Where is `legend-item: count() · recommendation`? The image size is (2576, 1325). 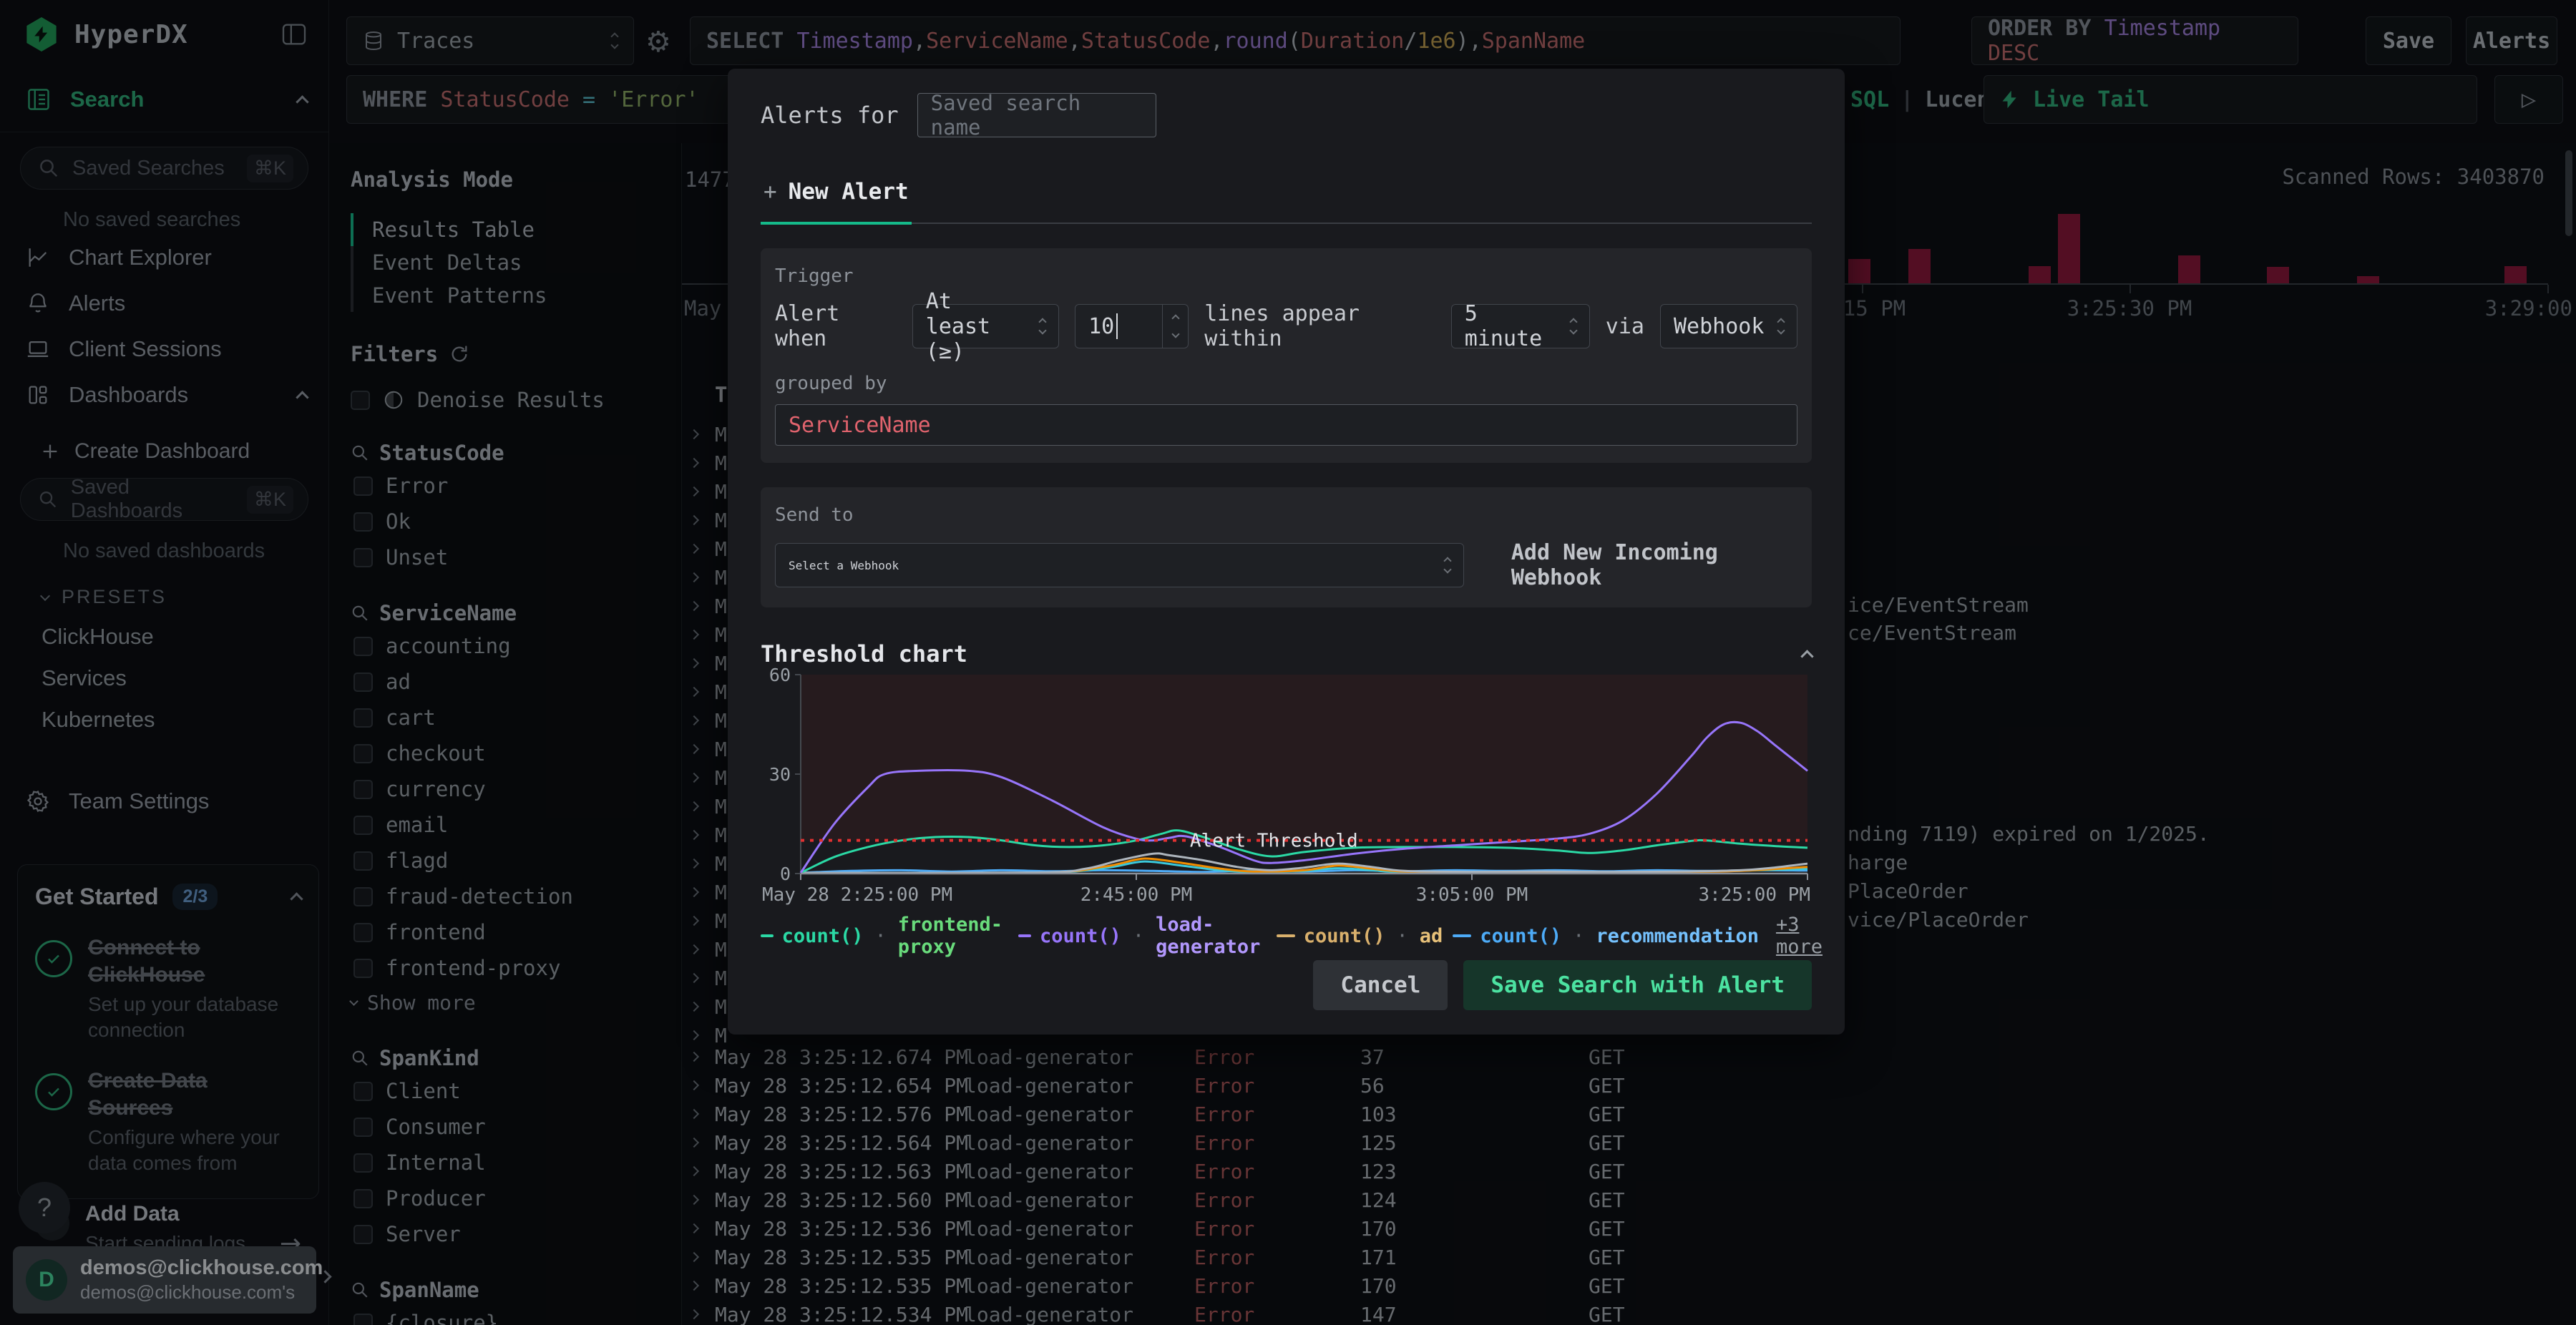 legend-item: count() · recommendation is located at coordinates (1606, 936).